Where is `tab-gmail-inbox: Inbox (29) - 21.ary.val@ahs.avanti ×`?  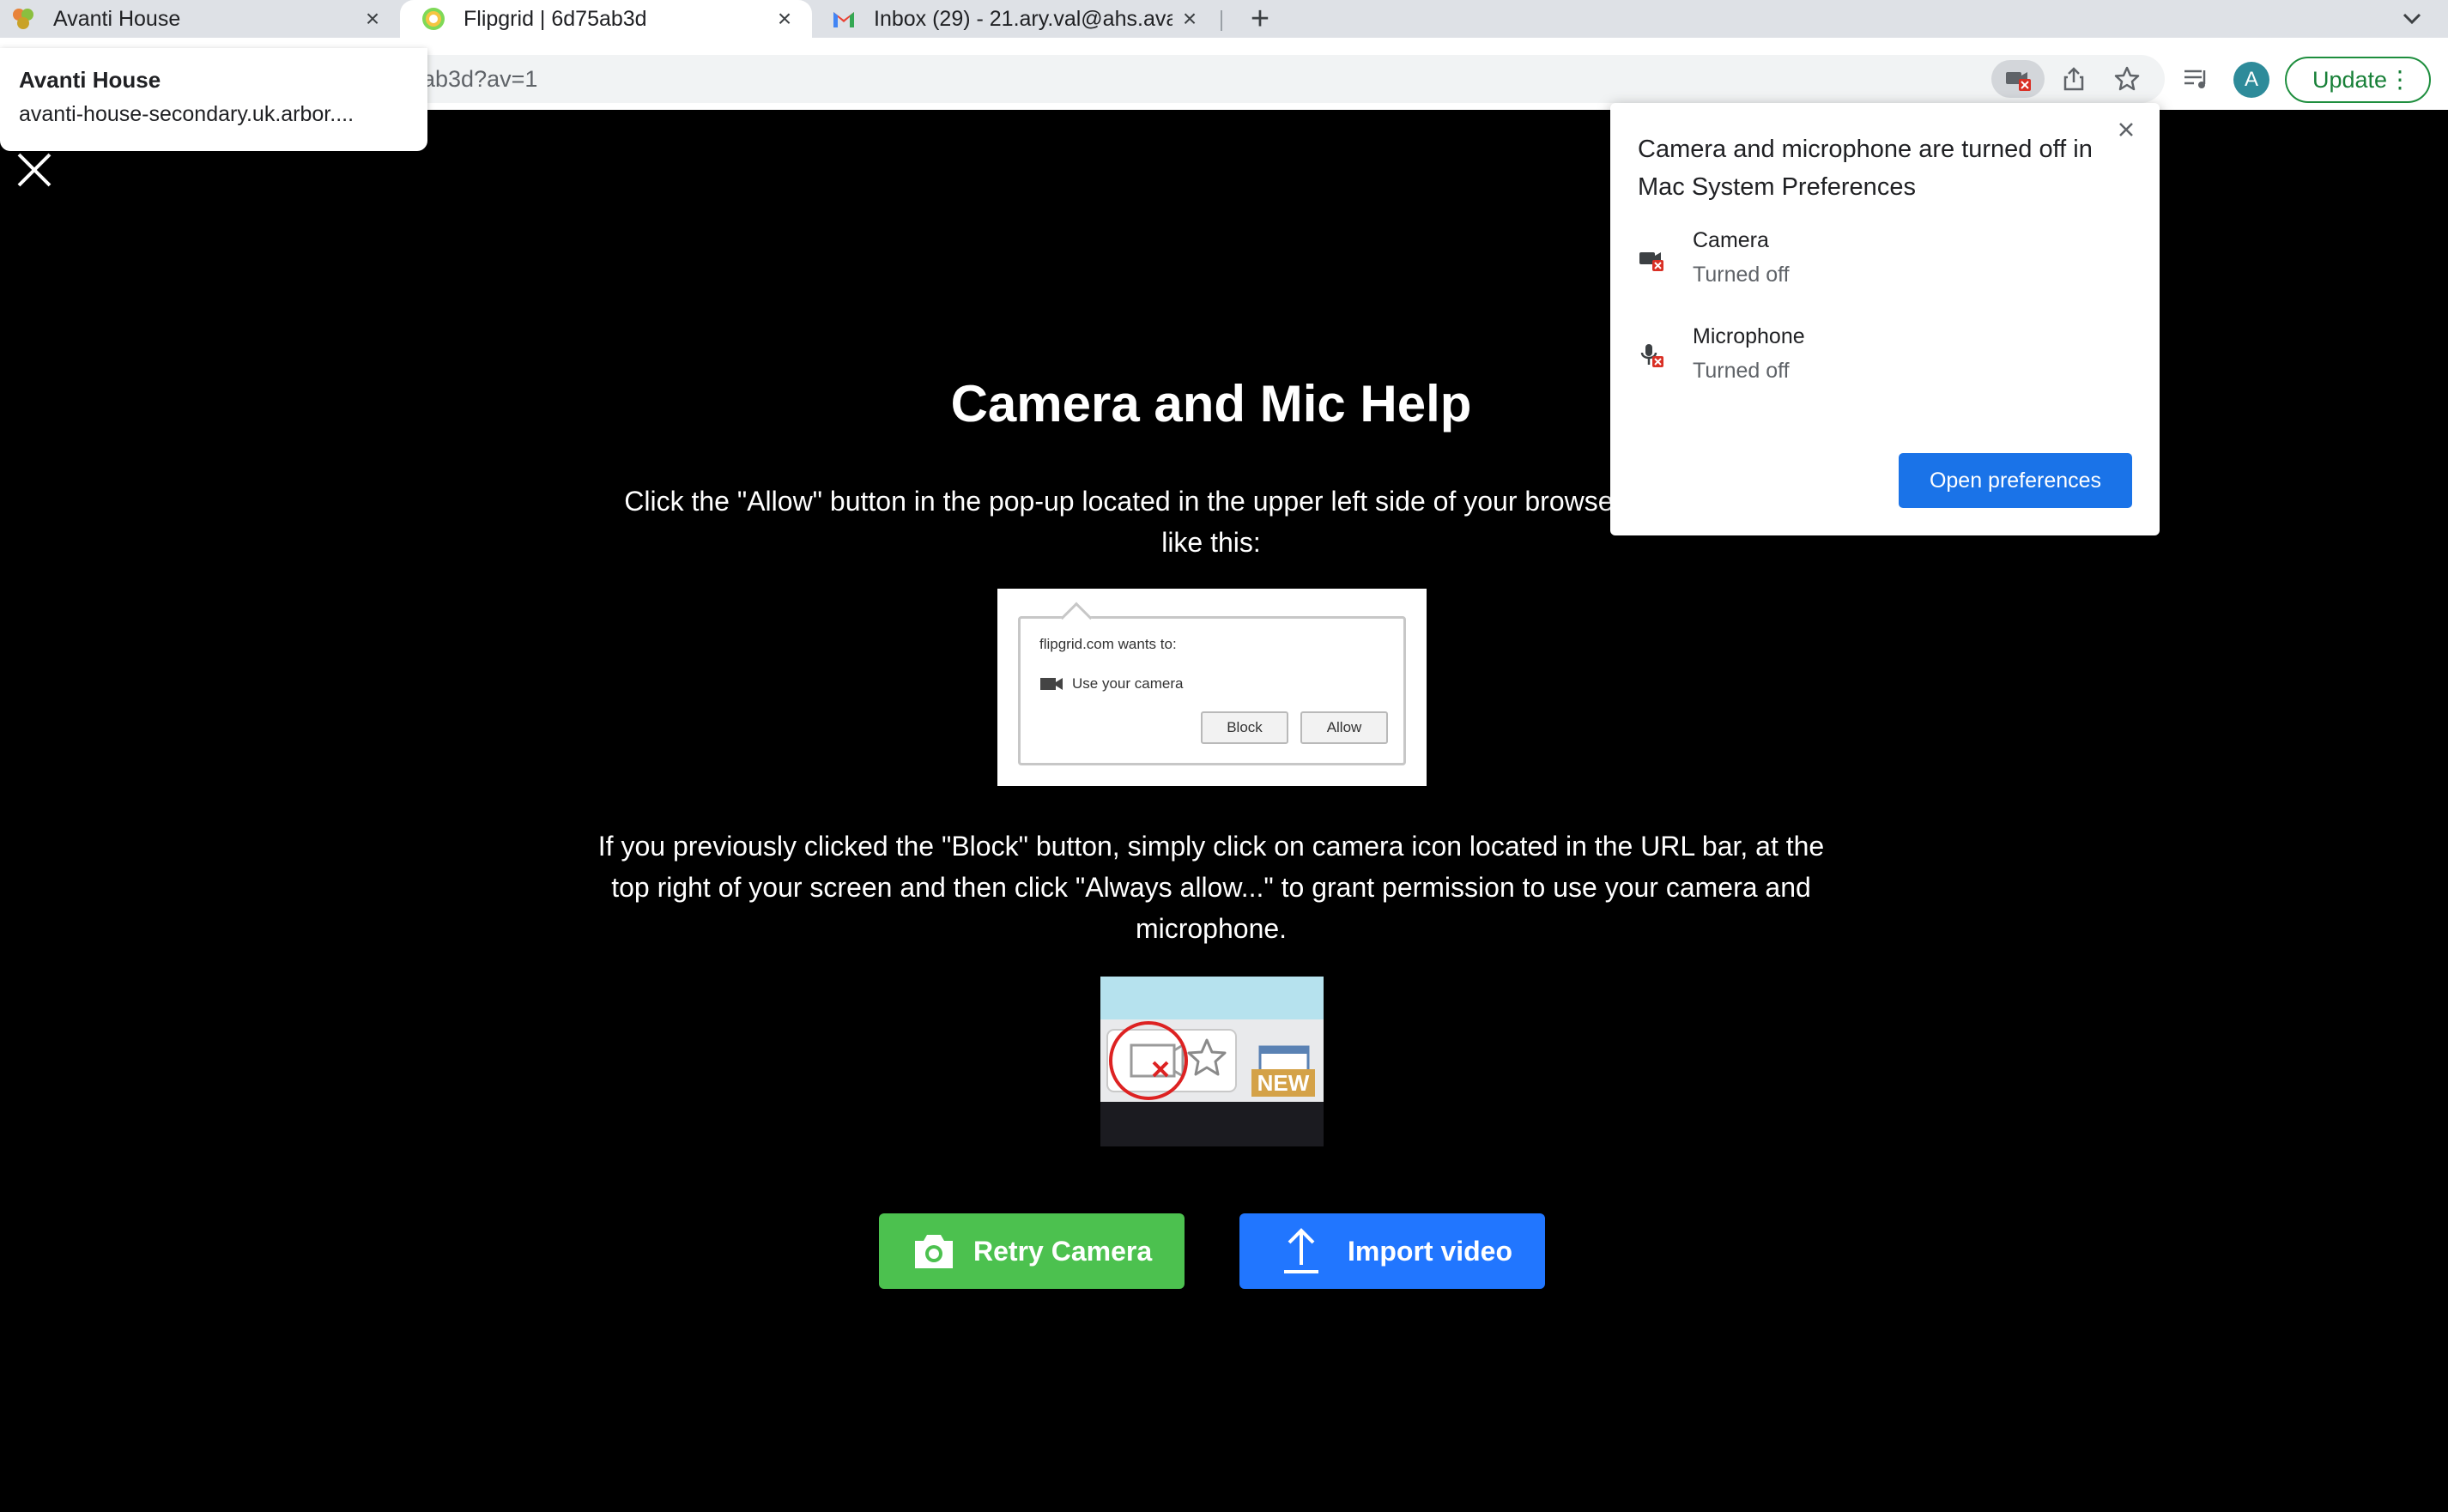
tab-gmail-inbox: Inbox (29) - 21.ary.val@ahs.avanti × is located at coordinates (1015, 19).